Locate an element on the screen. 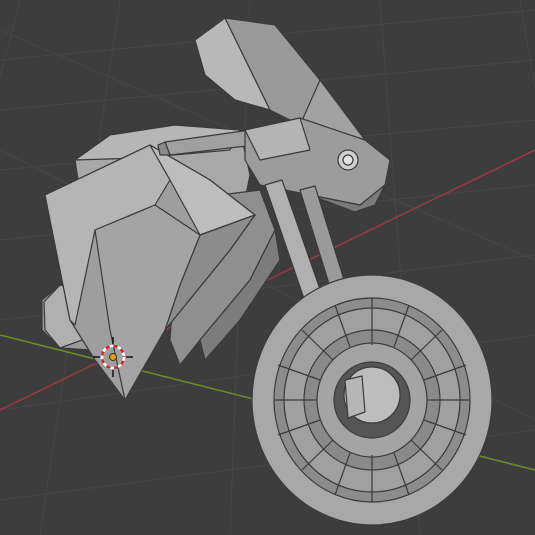 The image size is (535, 535). windshield is located at coordinates (280, 79).